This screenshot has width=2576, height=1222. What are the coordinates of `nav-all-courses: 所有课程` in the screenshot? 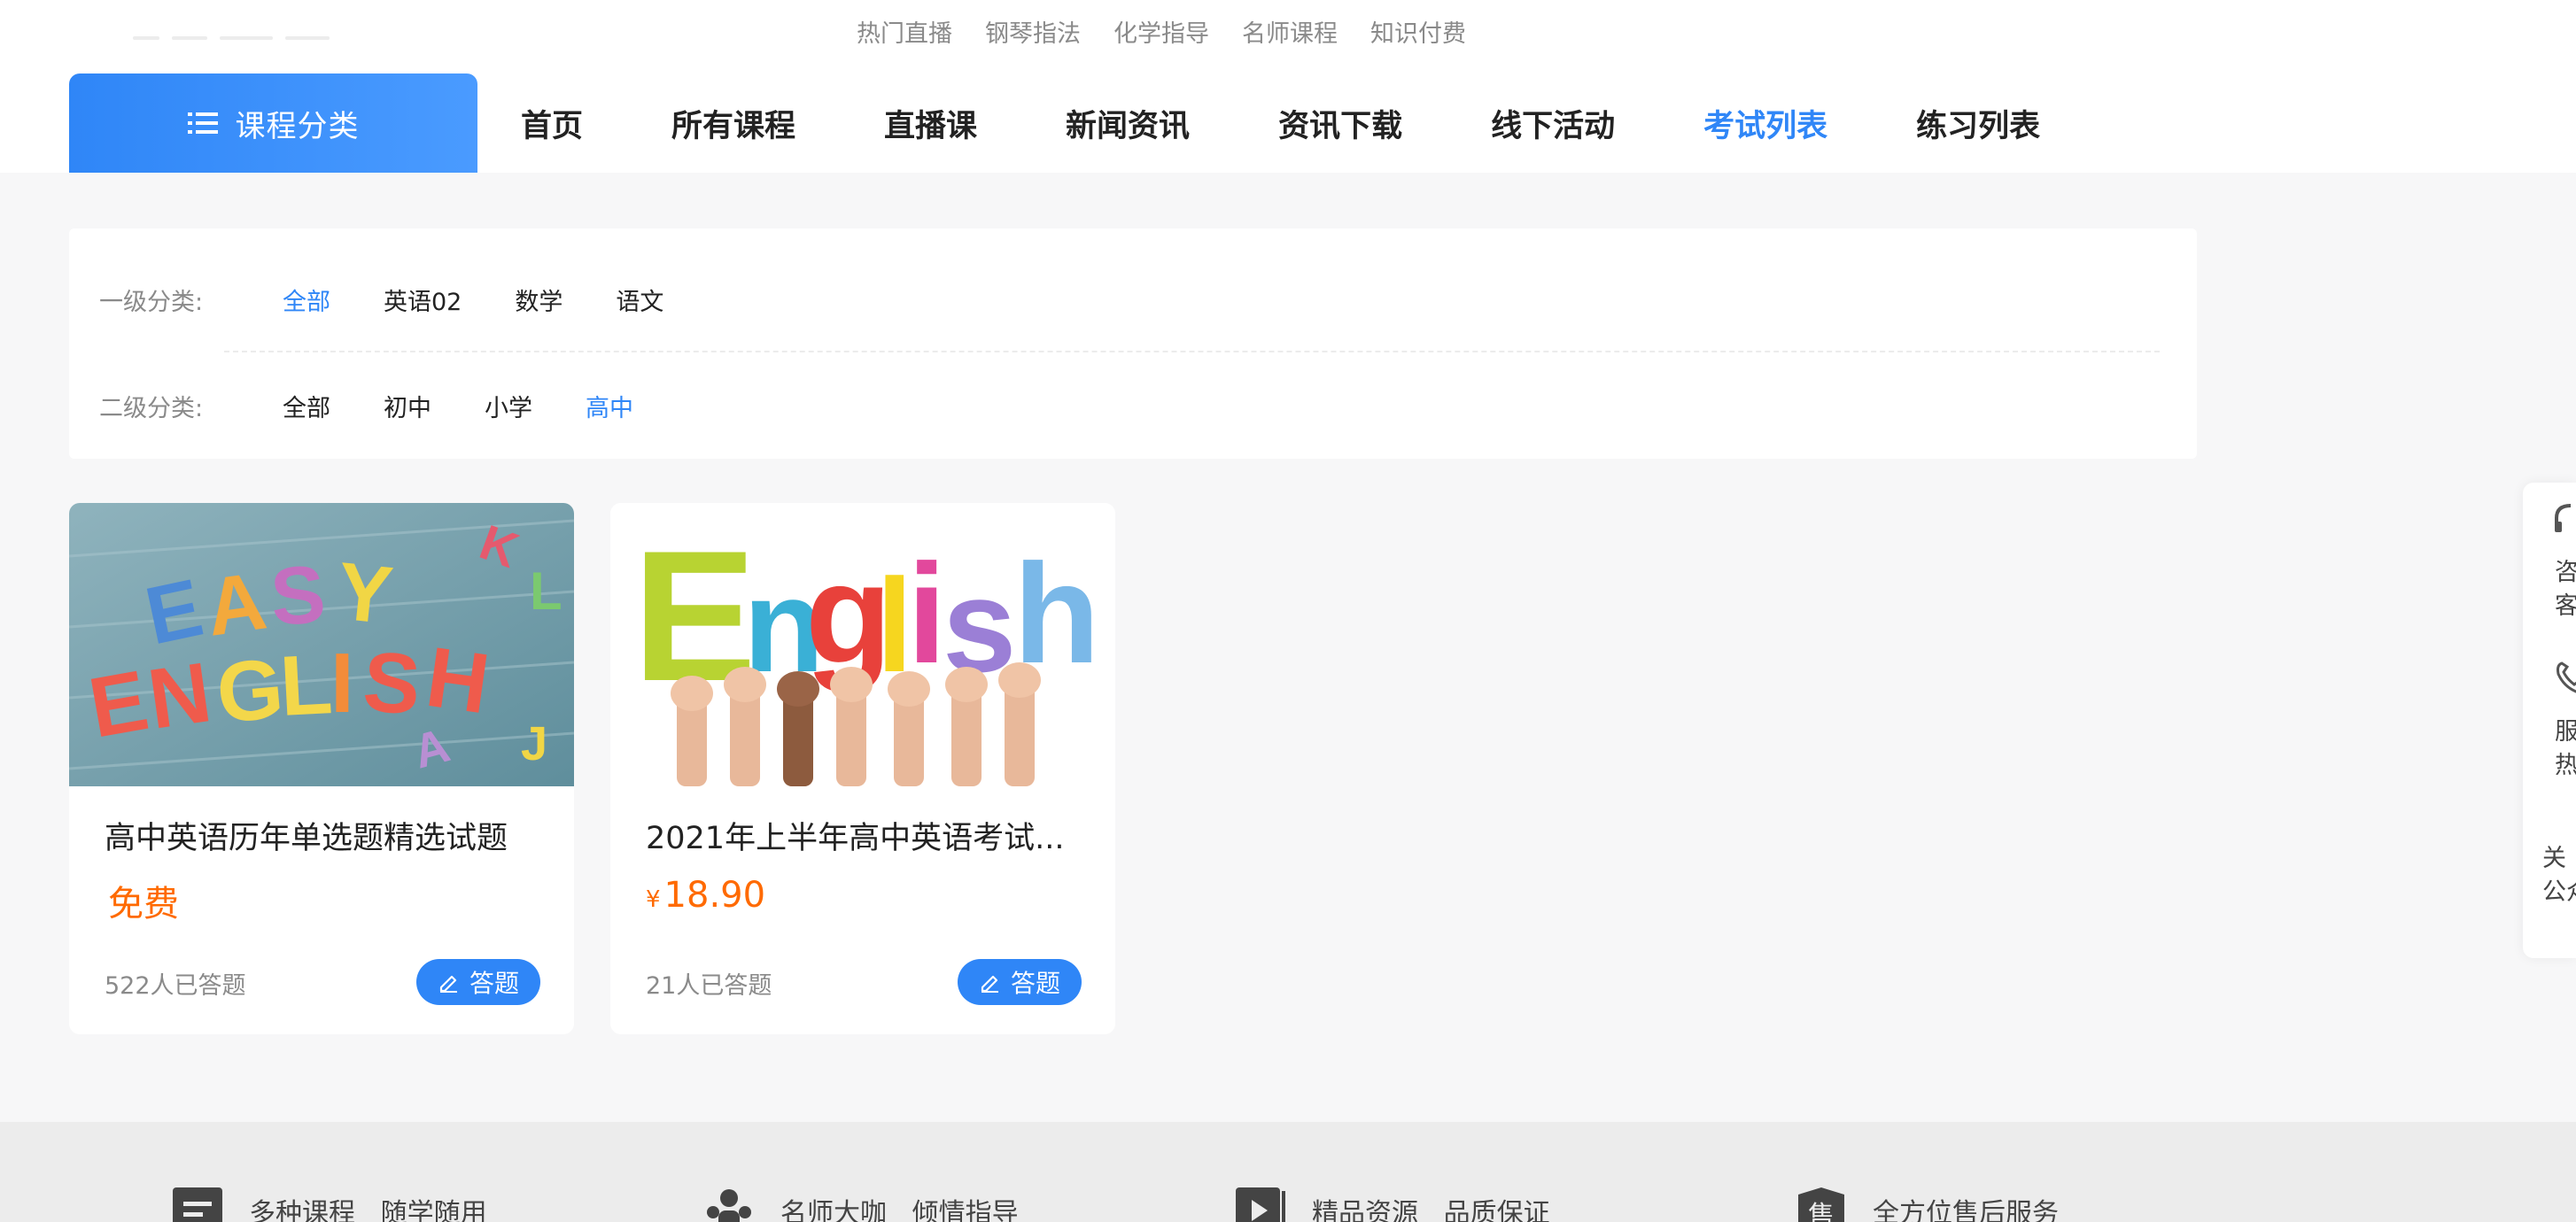 It's located at (733, 123).